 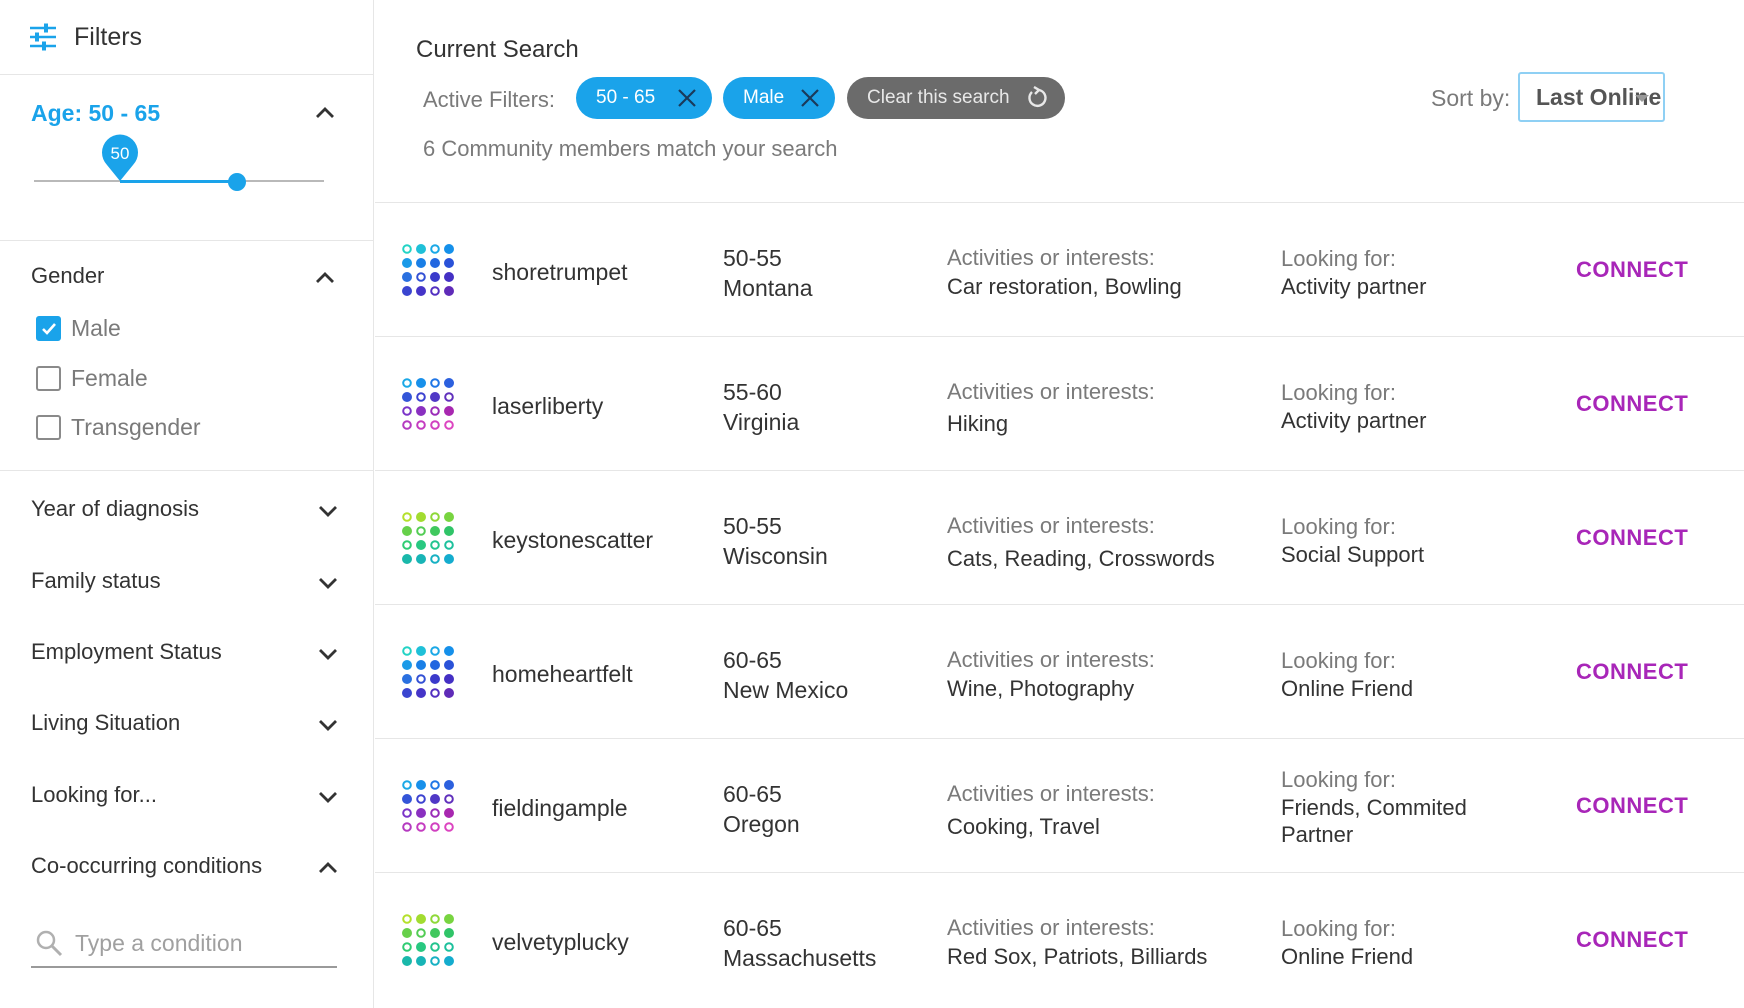 What do you see at coordinates (188, 730) in the screenshot?
I see `filter-living-situation: Living Situation` at bounding box center [188, 730].